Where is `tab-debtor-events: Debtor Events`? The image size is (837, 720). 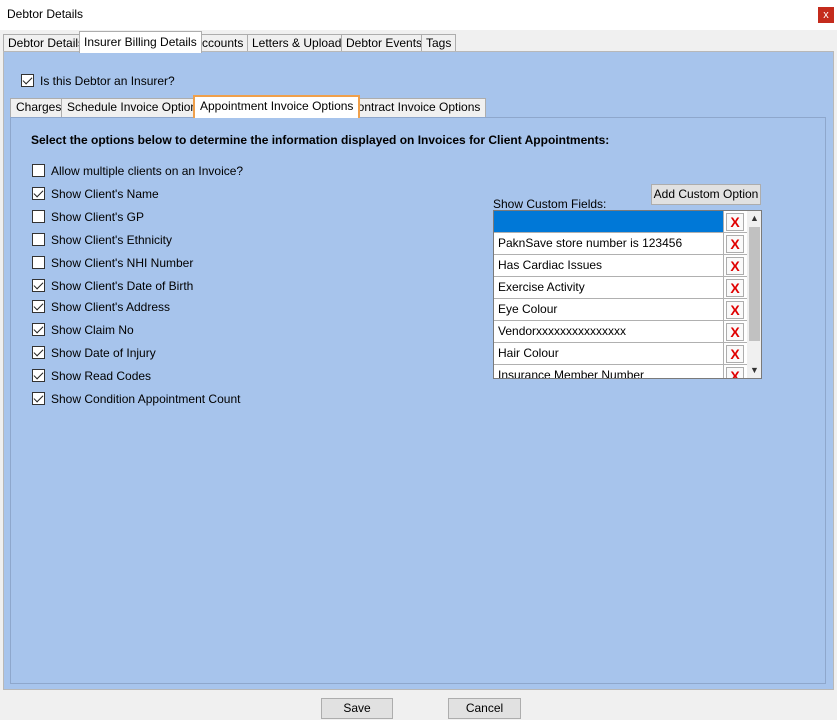 tab-debtor-events: Debtor Events is located at coordinates (384, 43).